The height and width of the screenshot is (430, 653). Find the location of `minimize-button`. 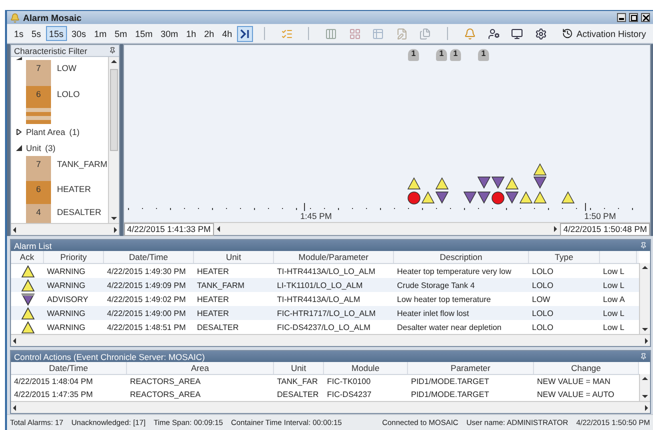

minimize-button is located at coordinates (621, 17).